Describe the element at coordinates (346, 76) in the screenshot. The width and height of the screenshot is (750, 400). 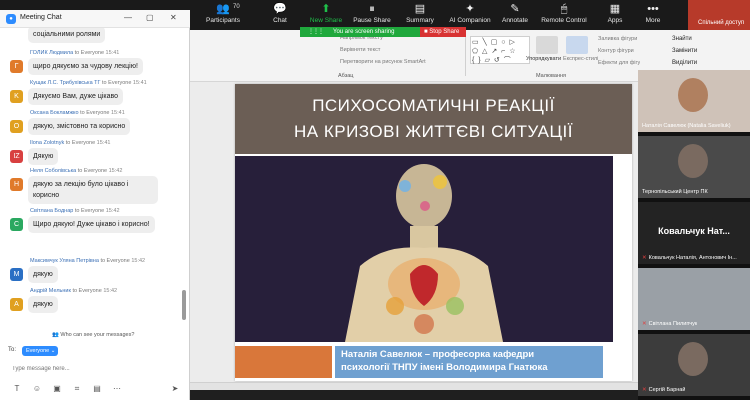
I see `paragraph-group-label: Абзац` at that location.